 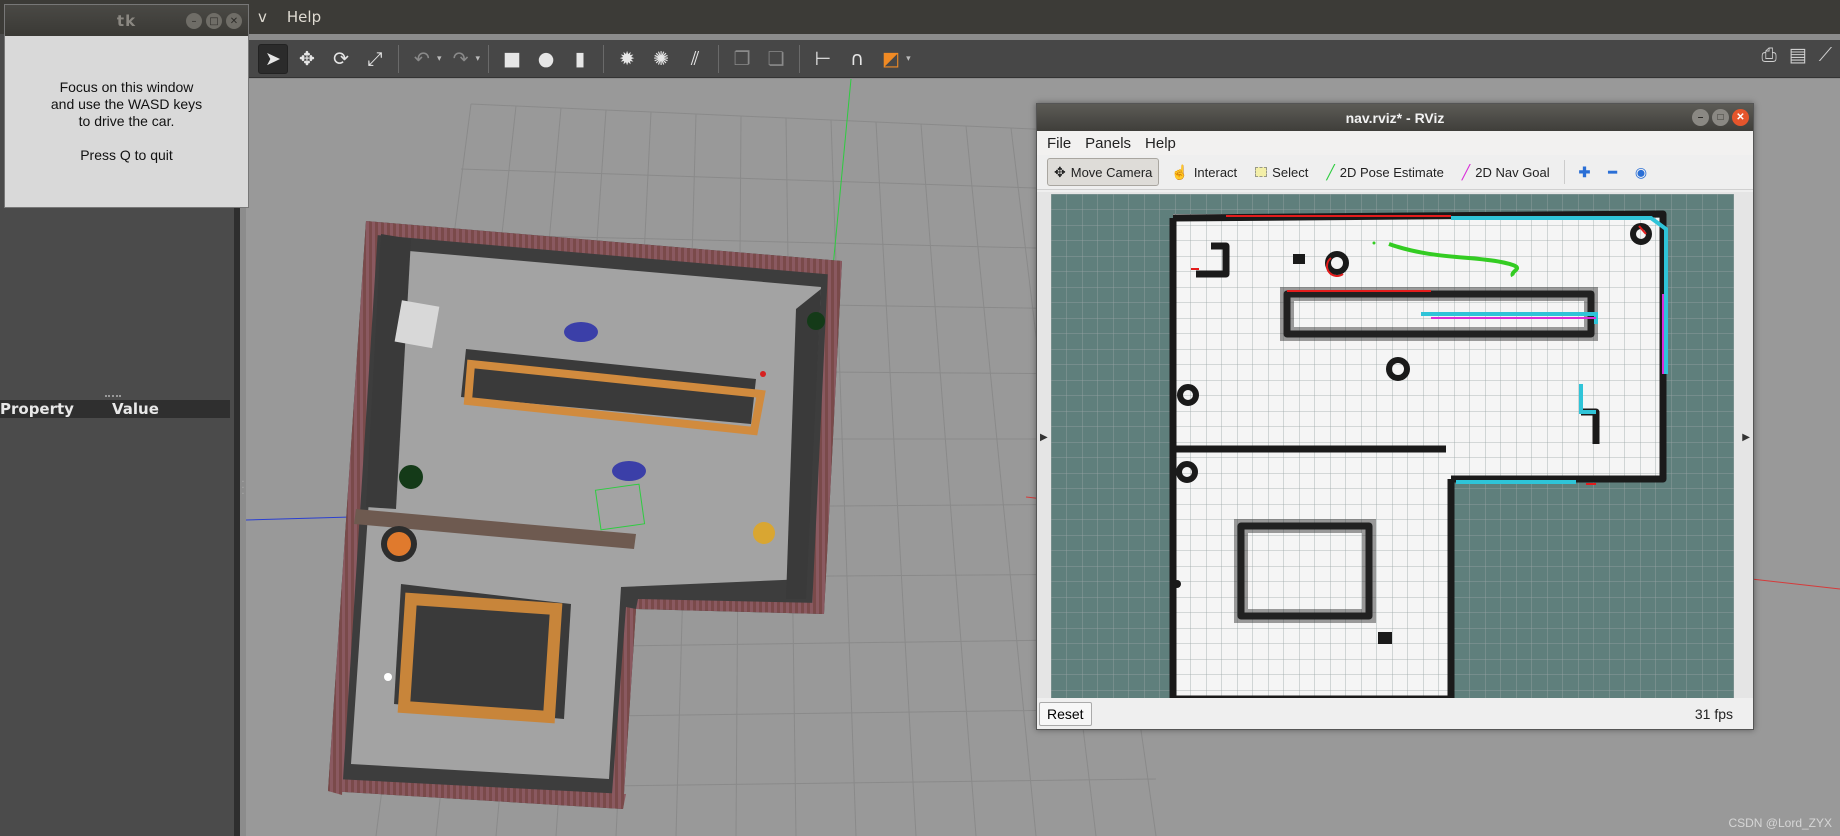 What do you see at coordinates (742, 59) in the screenshot?
I see `copy-icon: ❐` at bounding box center [742, 59].